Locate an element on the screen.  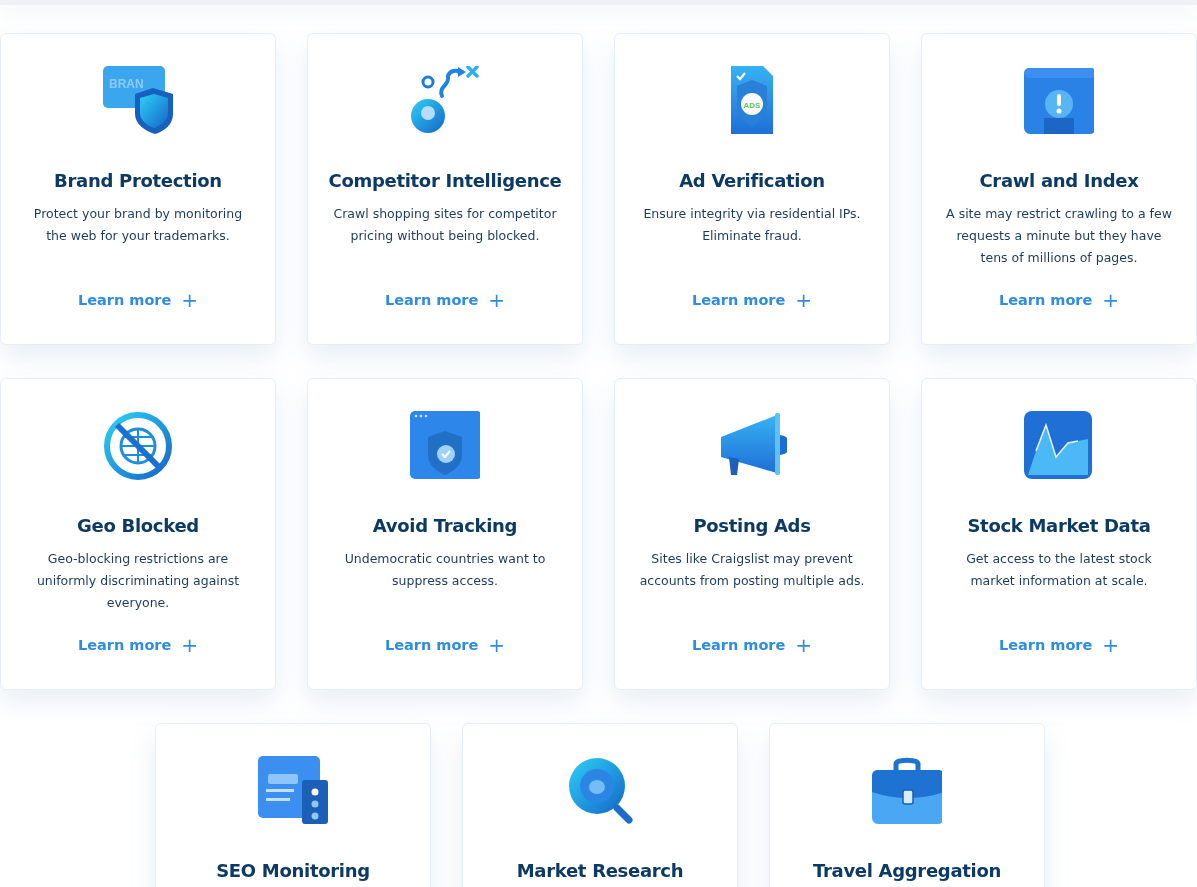
route-icon is located at coordinates (445, 101).